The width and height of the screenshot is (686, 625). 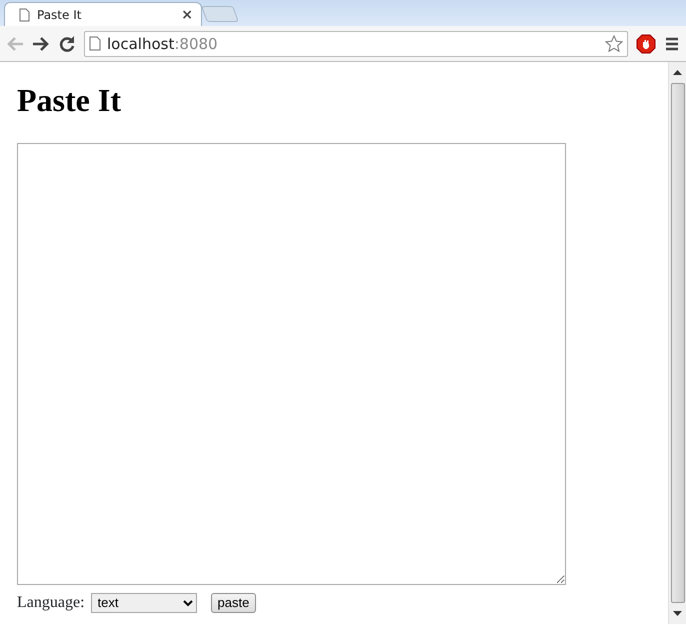 What do you see at coordinates (69, 100) in the screenshot?
I see `page-heading: Paste It` at bounding box center [69, 100].